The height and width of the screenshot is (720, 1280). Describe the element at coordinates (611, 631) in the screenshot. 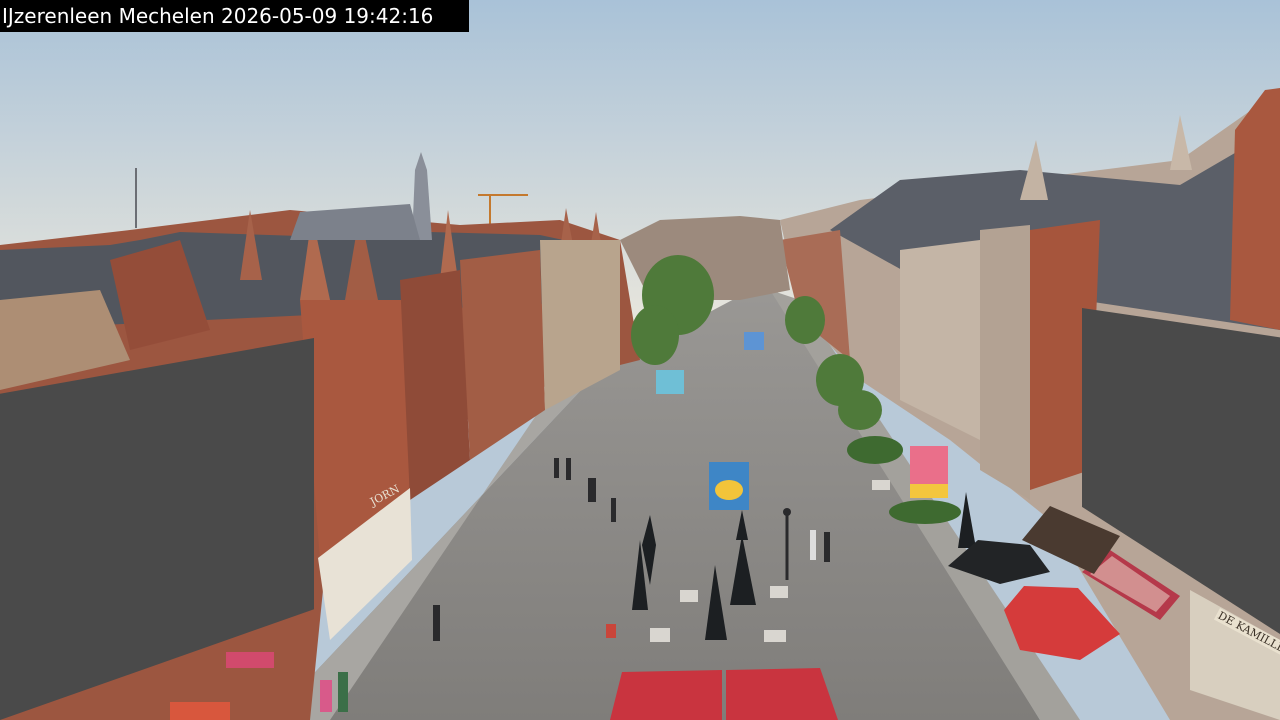

I see `red-bollard` at that location.